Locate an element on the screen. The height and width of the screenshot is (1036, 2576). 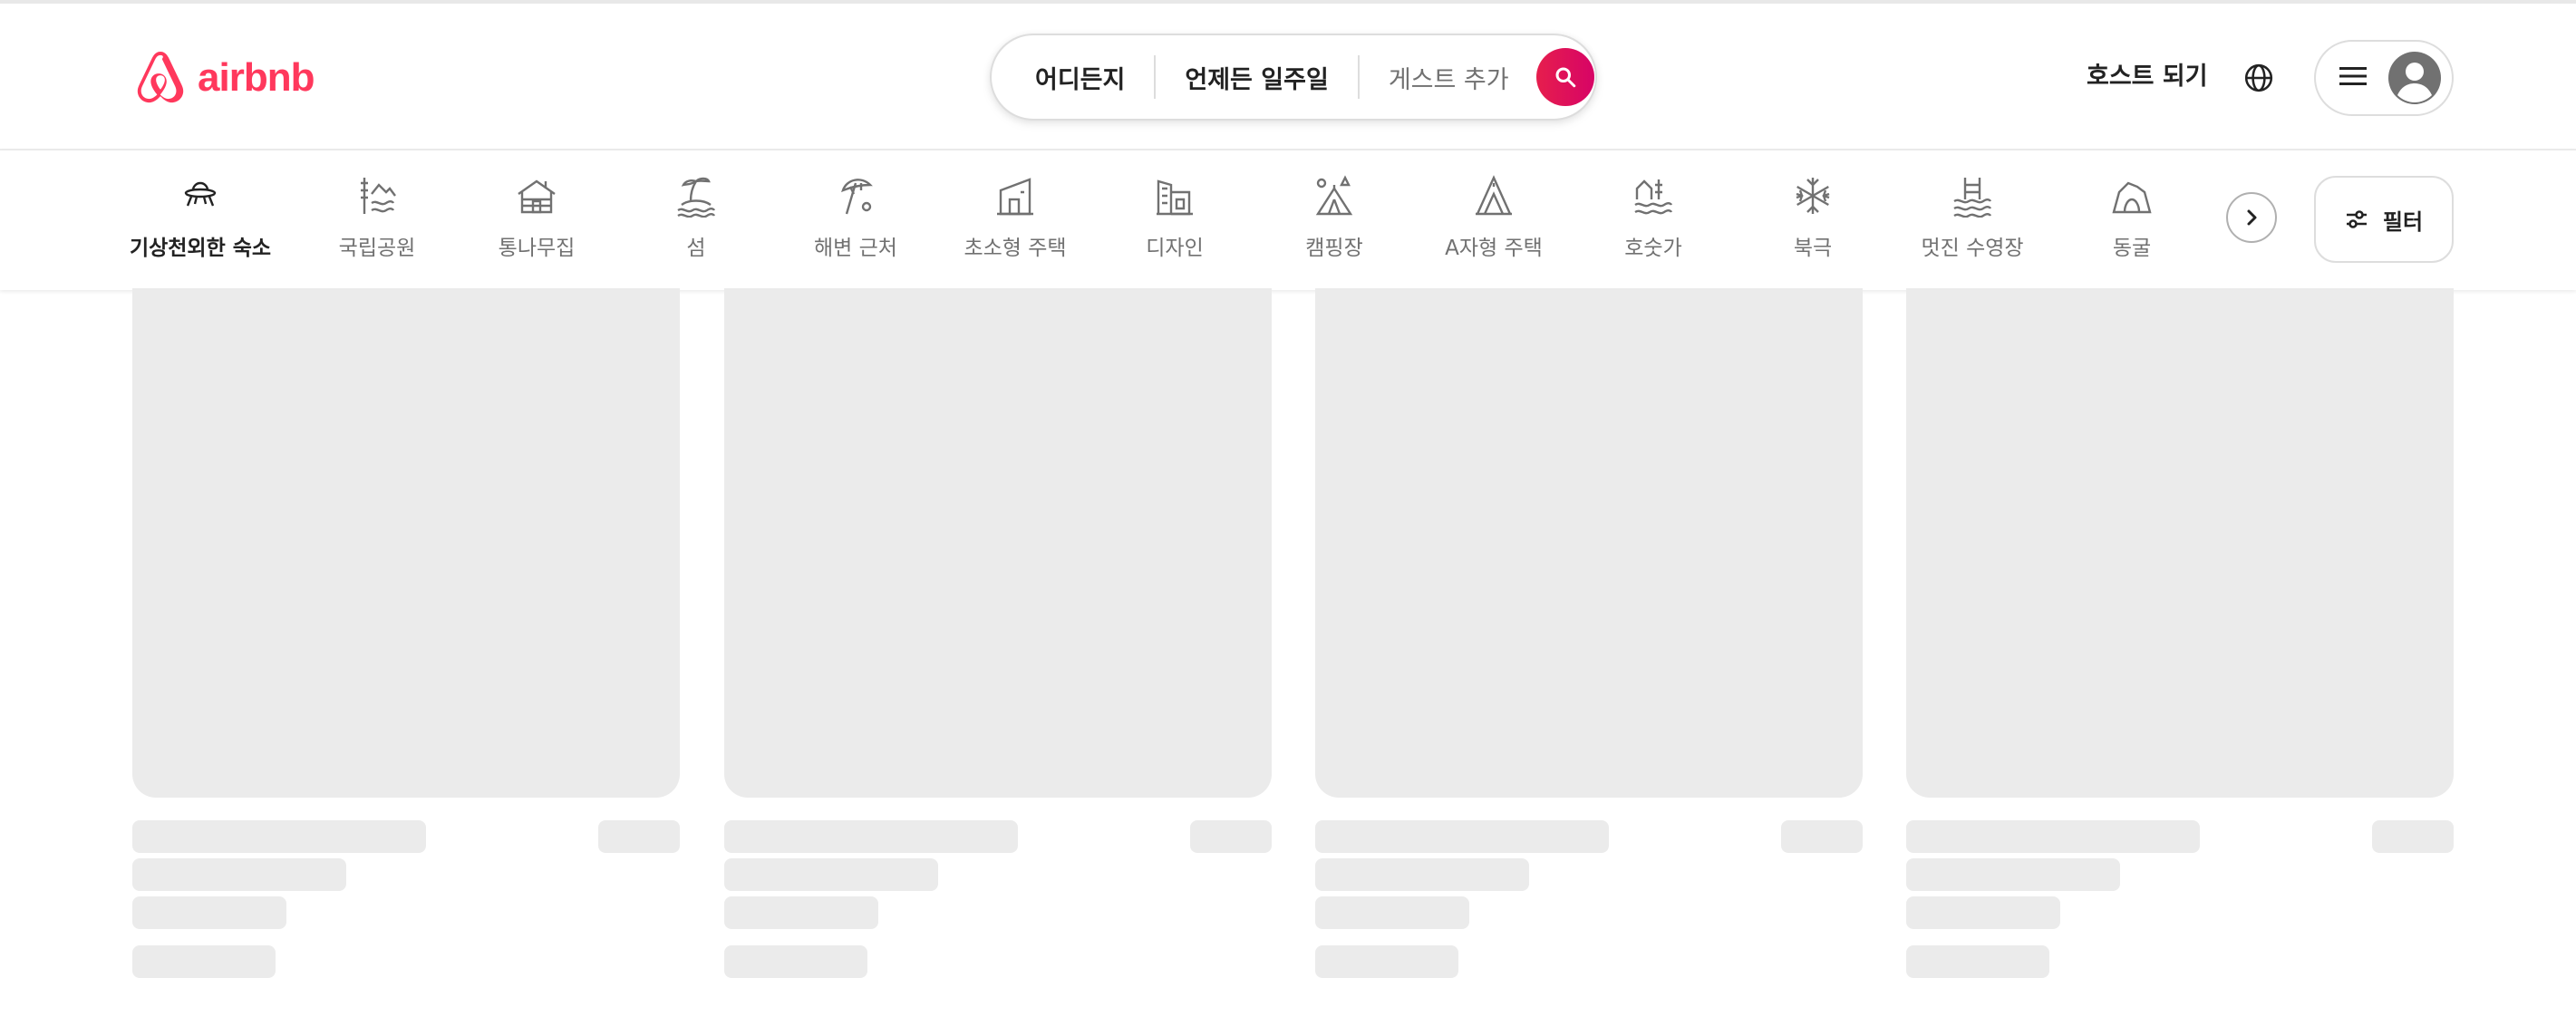
category-item-camping: 캠핑장 is located at coordinates (1334, 232).